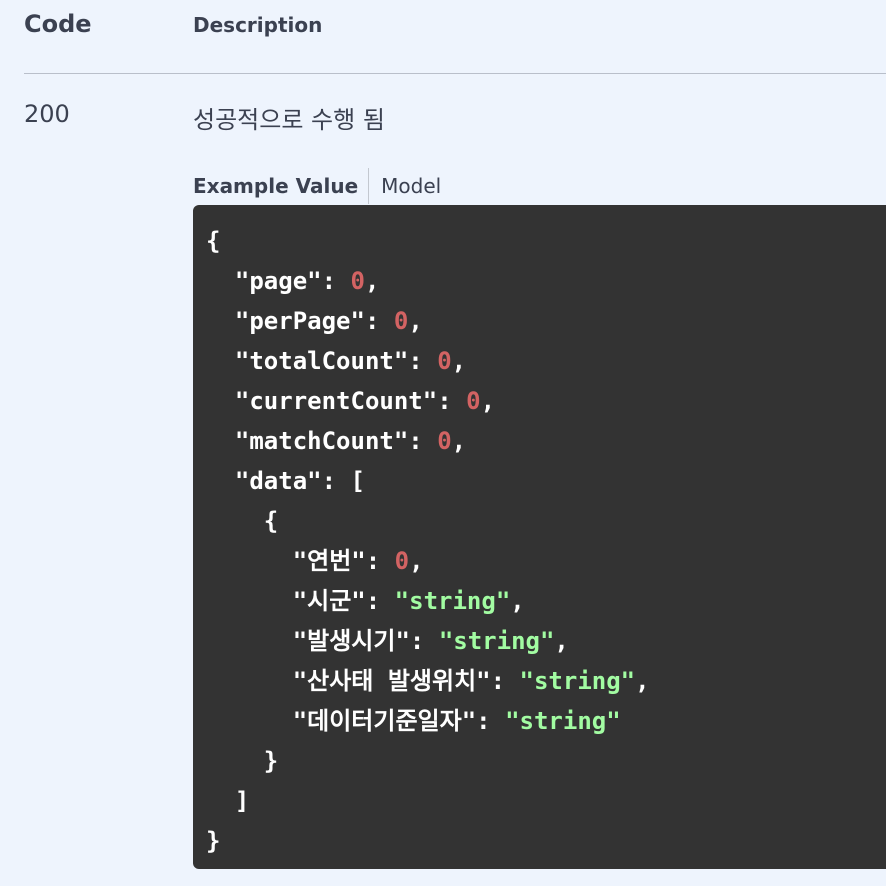 The width and height of the screenshot is (886, 886). I want to click on json-key-data: "data", so click(278, 481).